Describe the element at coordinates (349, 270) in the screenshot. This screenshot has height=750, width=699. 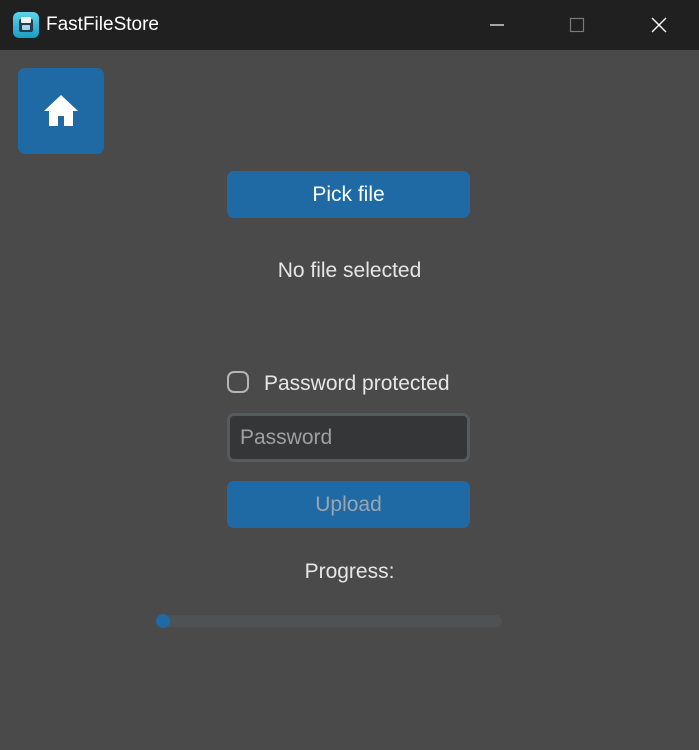
I see `file-status-text: No file selected` at that location.